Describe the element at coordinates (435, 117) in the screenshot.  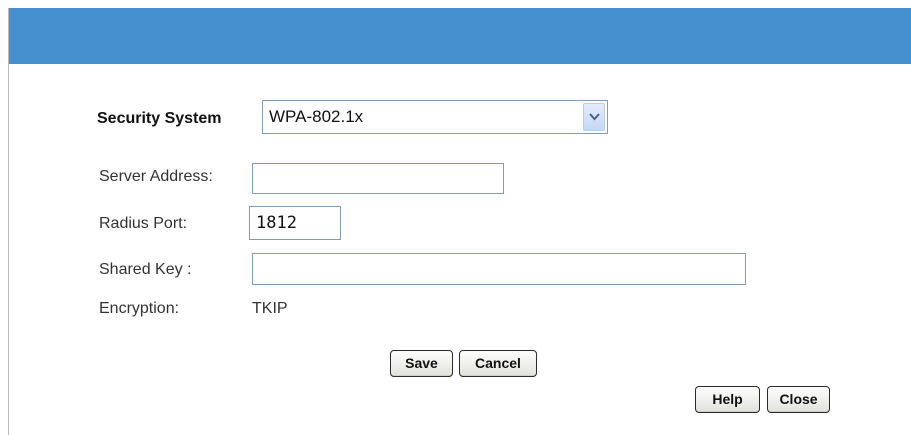
I see `security-system-select: WPA-802.1x` at that location.